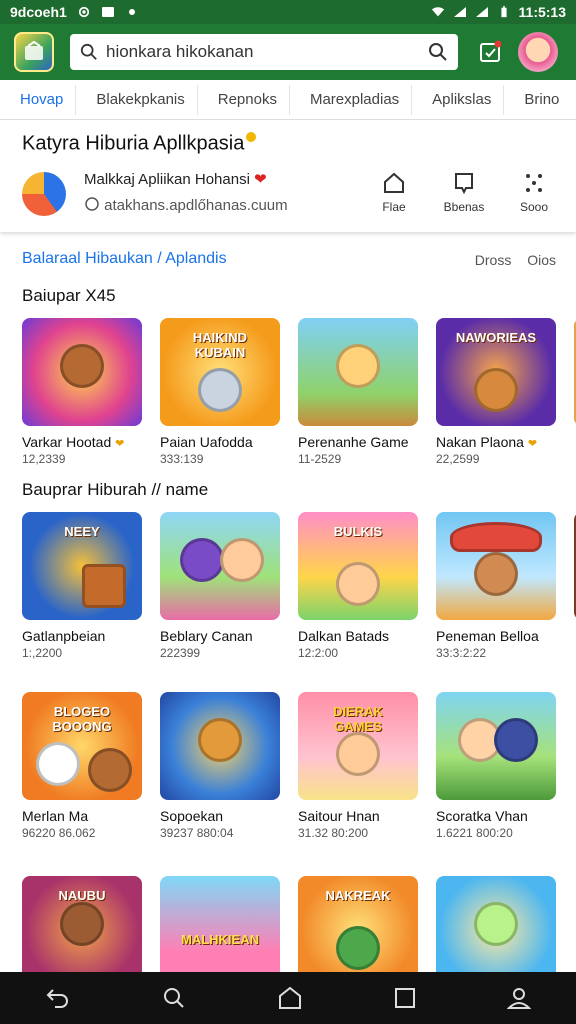 This screenshot has width=576, height=1024. I want to click on app-name: Nakan Plaona ❤, so click(487, 442).